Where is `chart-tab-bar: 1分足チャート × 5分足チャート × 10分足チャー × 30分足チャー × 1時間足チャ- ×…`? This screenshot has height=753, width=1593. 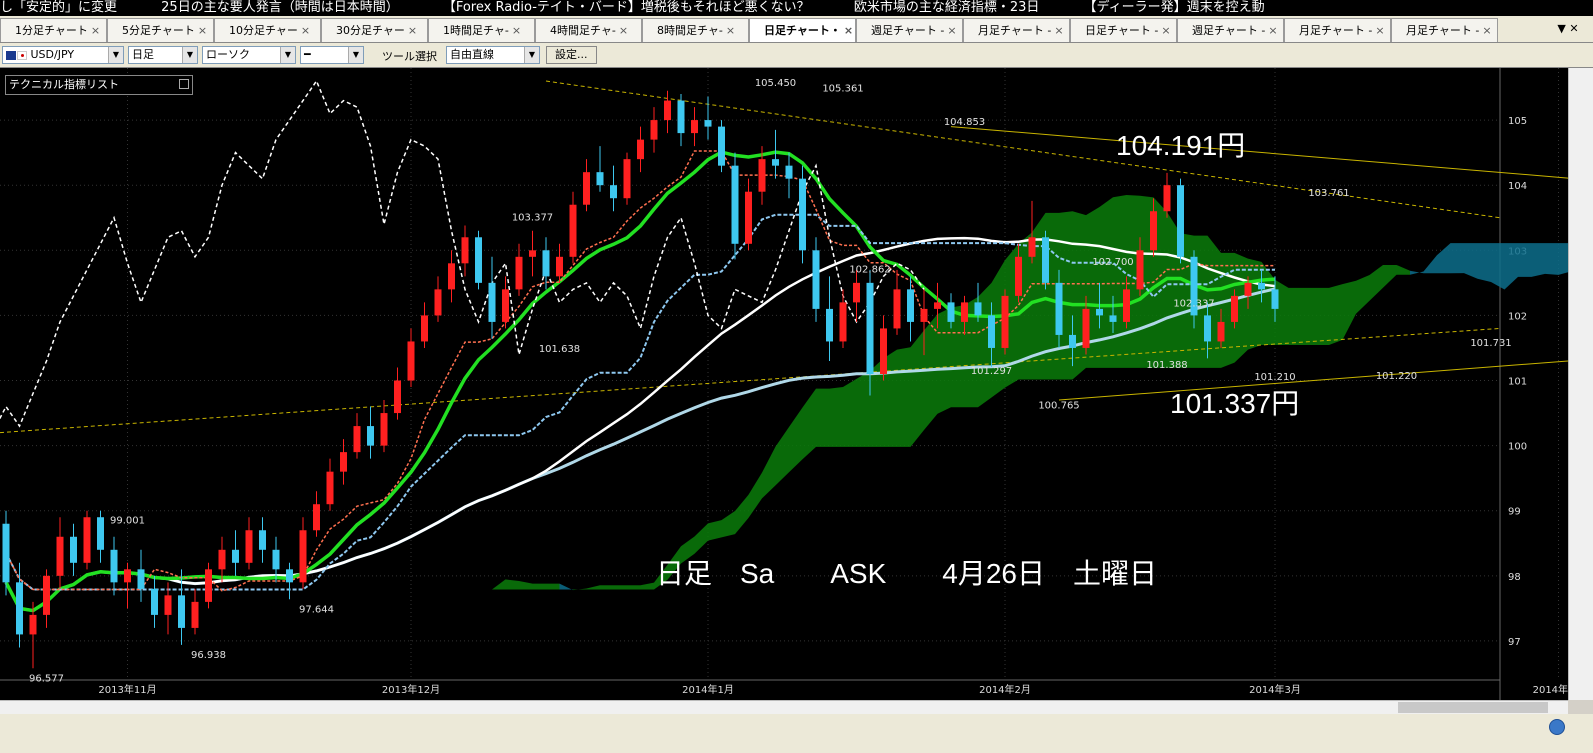
chart-tab-bar: 1分足チャート × 5分足チャート × 10分足チャー × 30分足チャー × 1時間足チャ- ×… is located at coordinates (796, 29).